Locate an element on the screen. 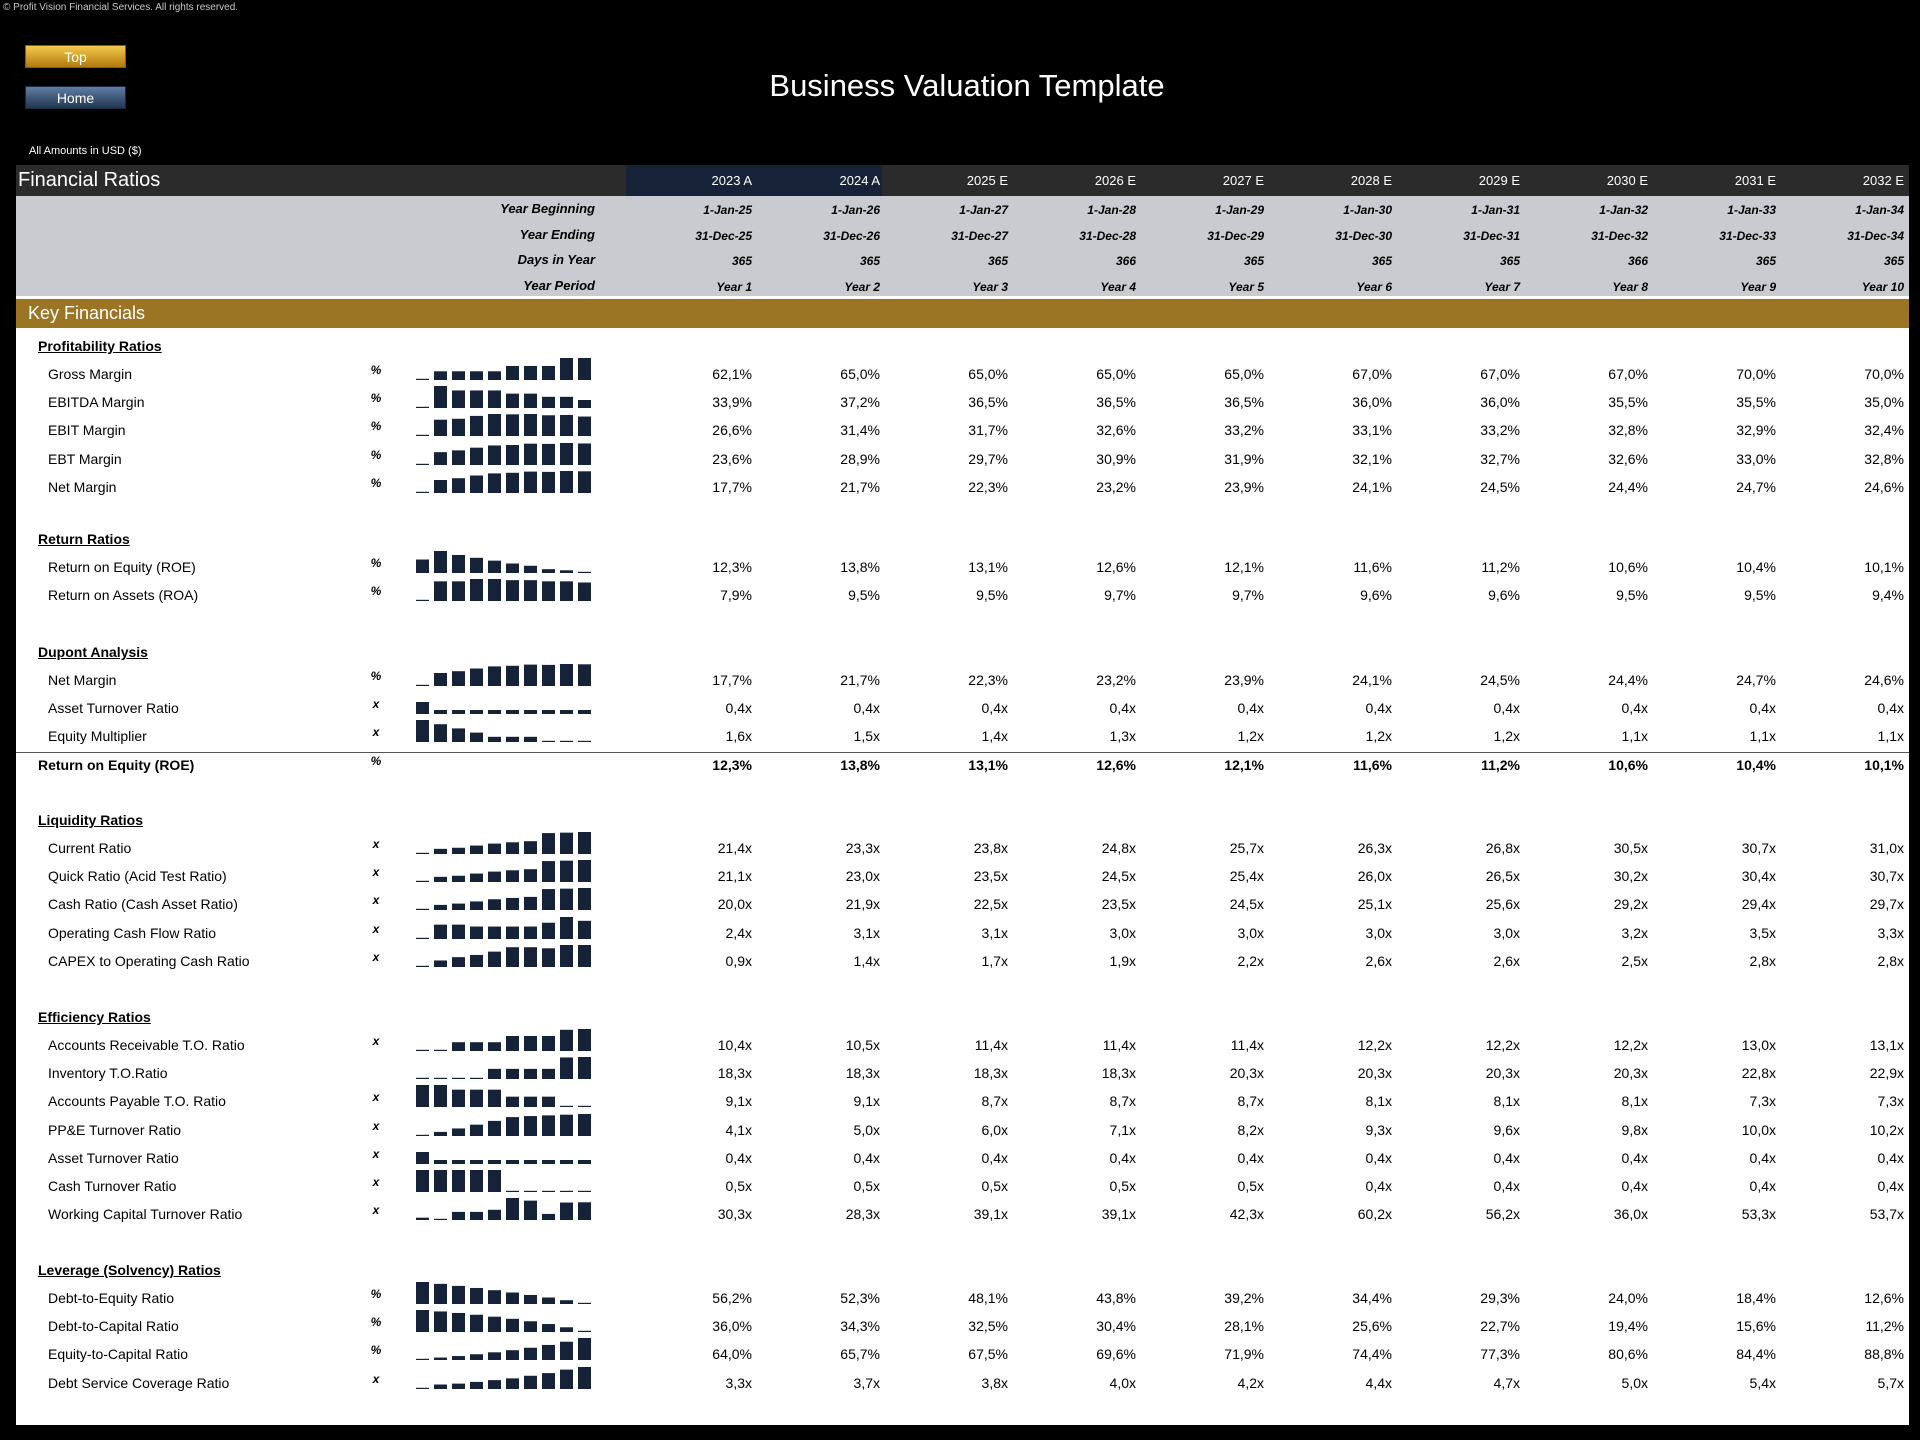  ratio-value: 5,0x is located at coordinates (1634, 1382).